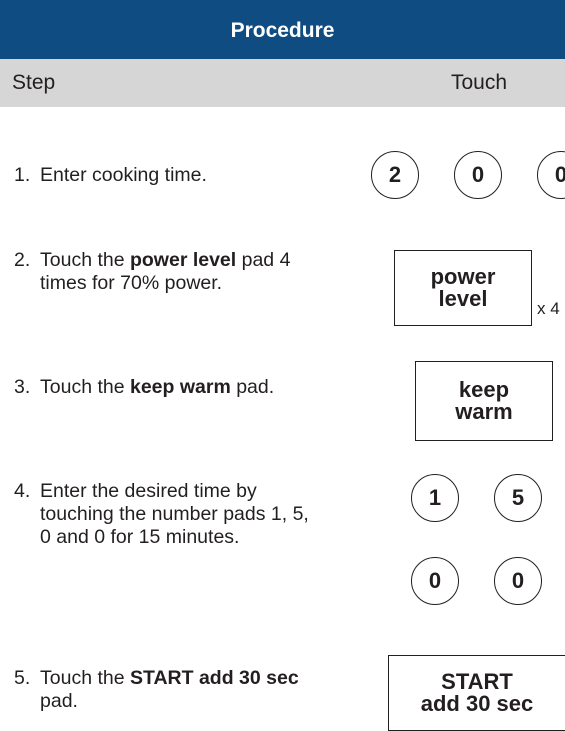 This screenshot has height=731, width=565. What do you see at coordinates (463, 298) in the screenshot?
I see `pad-label-line: level` at bounding box center [463, 298].